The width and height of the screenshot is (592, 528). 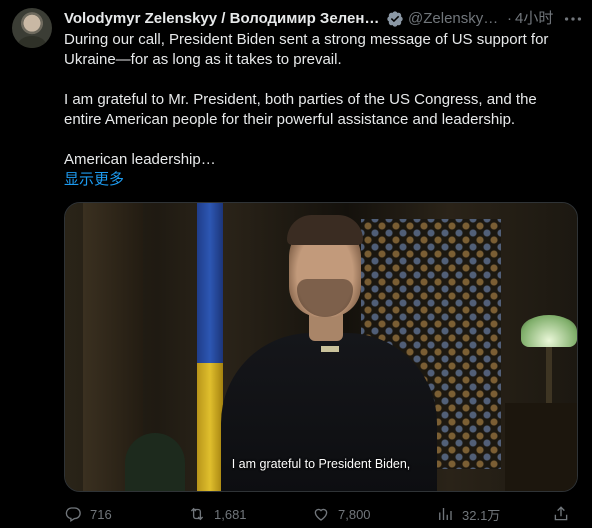 I want to click on more-icon, so click(x=573, y=19).